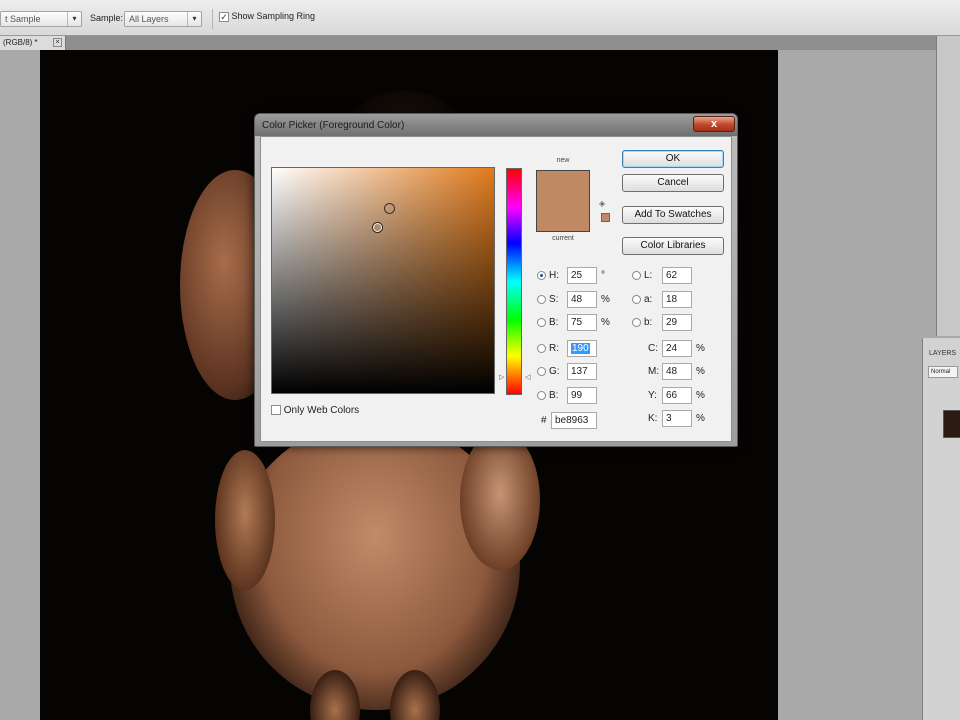  Describe the element at coordinates (333, 125) in the screenshot. I see `dialog-title: Color Picker (Foreground Color)` at that location.